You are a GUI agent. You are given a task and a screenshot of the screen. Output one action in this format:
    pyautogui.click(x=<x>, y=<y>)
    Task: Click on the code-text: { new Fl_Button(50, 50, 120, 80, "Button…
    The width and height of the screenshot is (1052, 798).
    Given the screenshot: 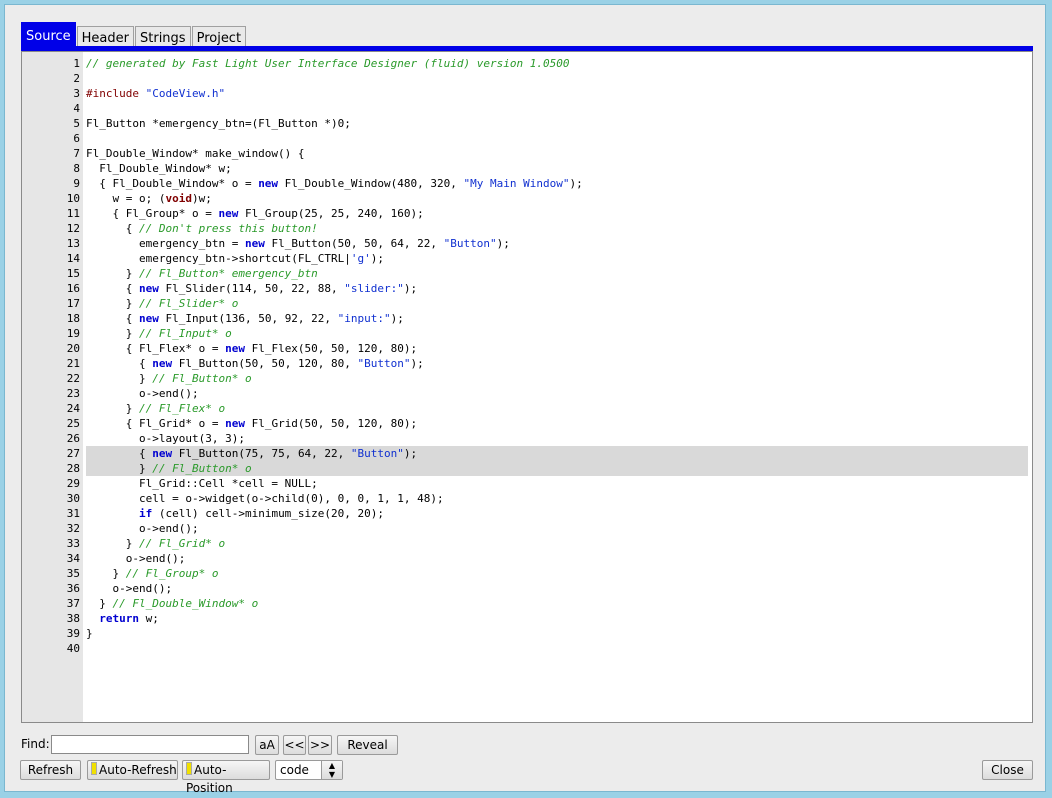 What is the action you would take?
    pyautogui.click(x=255, y=363)
    